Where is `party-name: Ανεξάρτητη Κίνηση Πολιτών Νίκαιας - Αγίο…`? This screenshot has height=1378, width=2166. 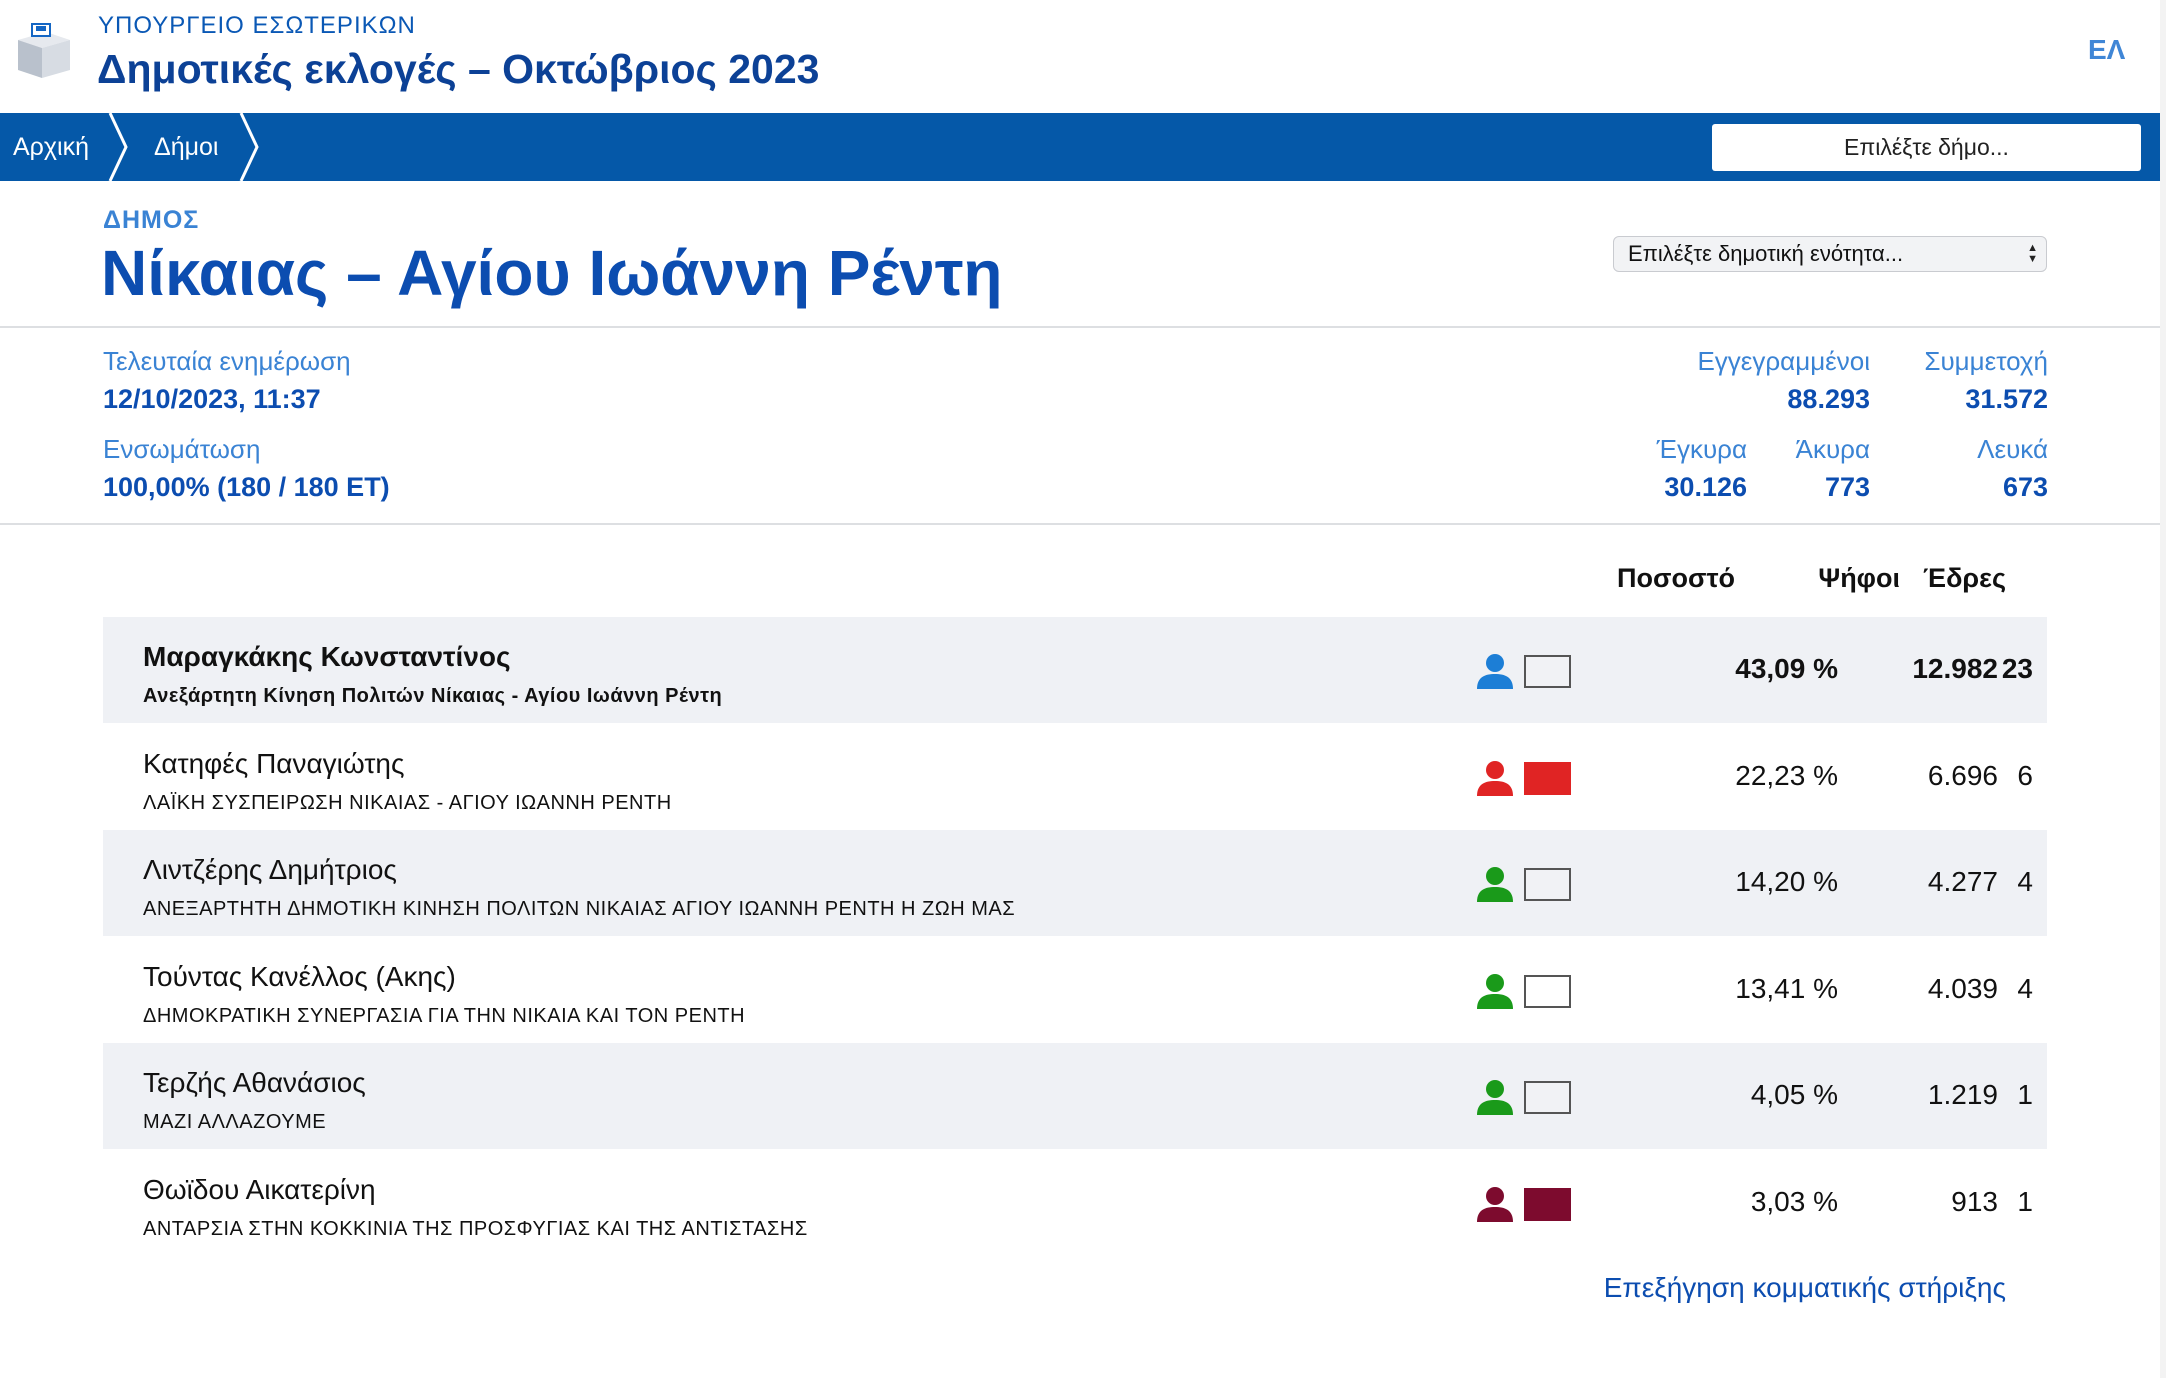 party-name: Ανεξάρτητη Κίνηση Πολιτών Νίκαιας - Αγίο… is located at coordinates (433, 696).